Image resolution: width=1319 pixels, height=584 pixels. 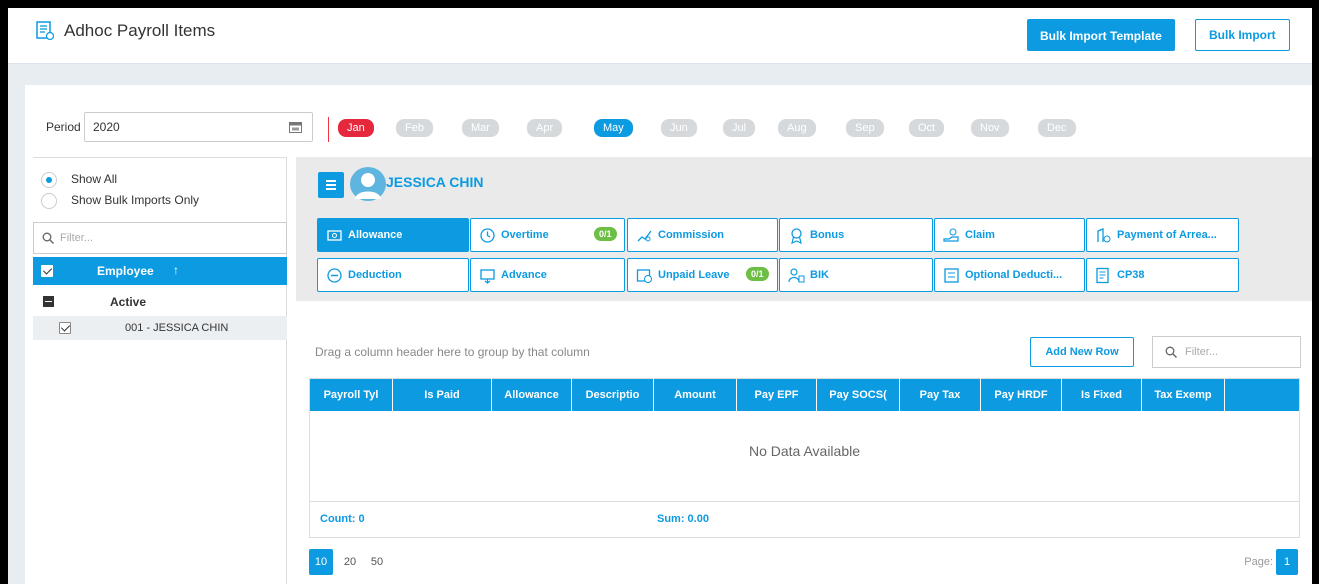 I want to click on employee-row: 001 - JESSICA CHIN, so click(x=160, y=328).